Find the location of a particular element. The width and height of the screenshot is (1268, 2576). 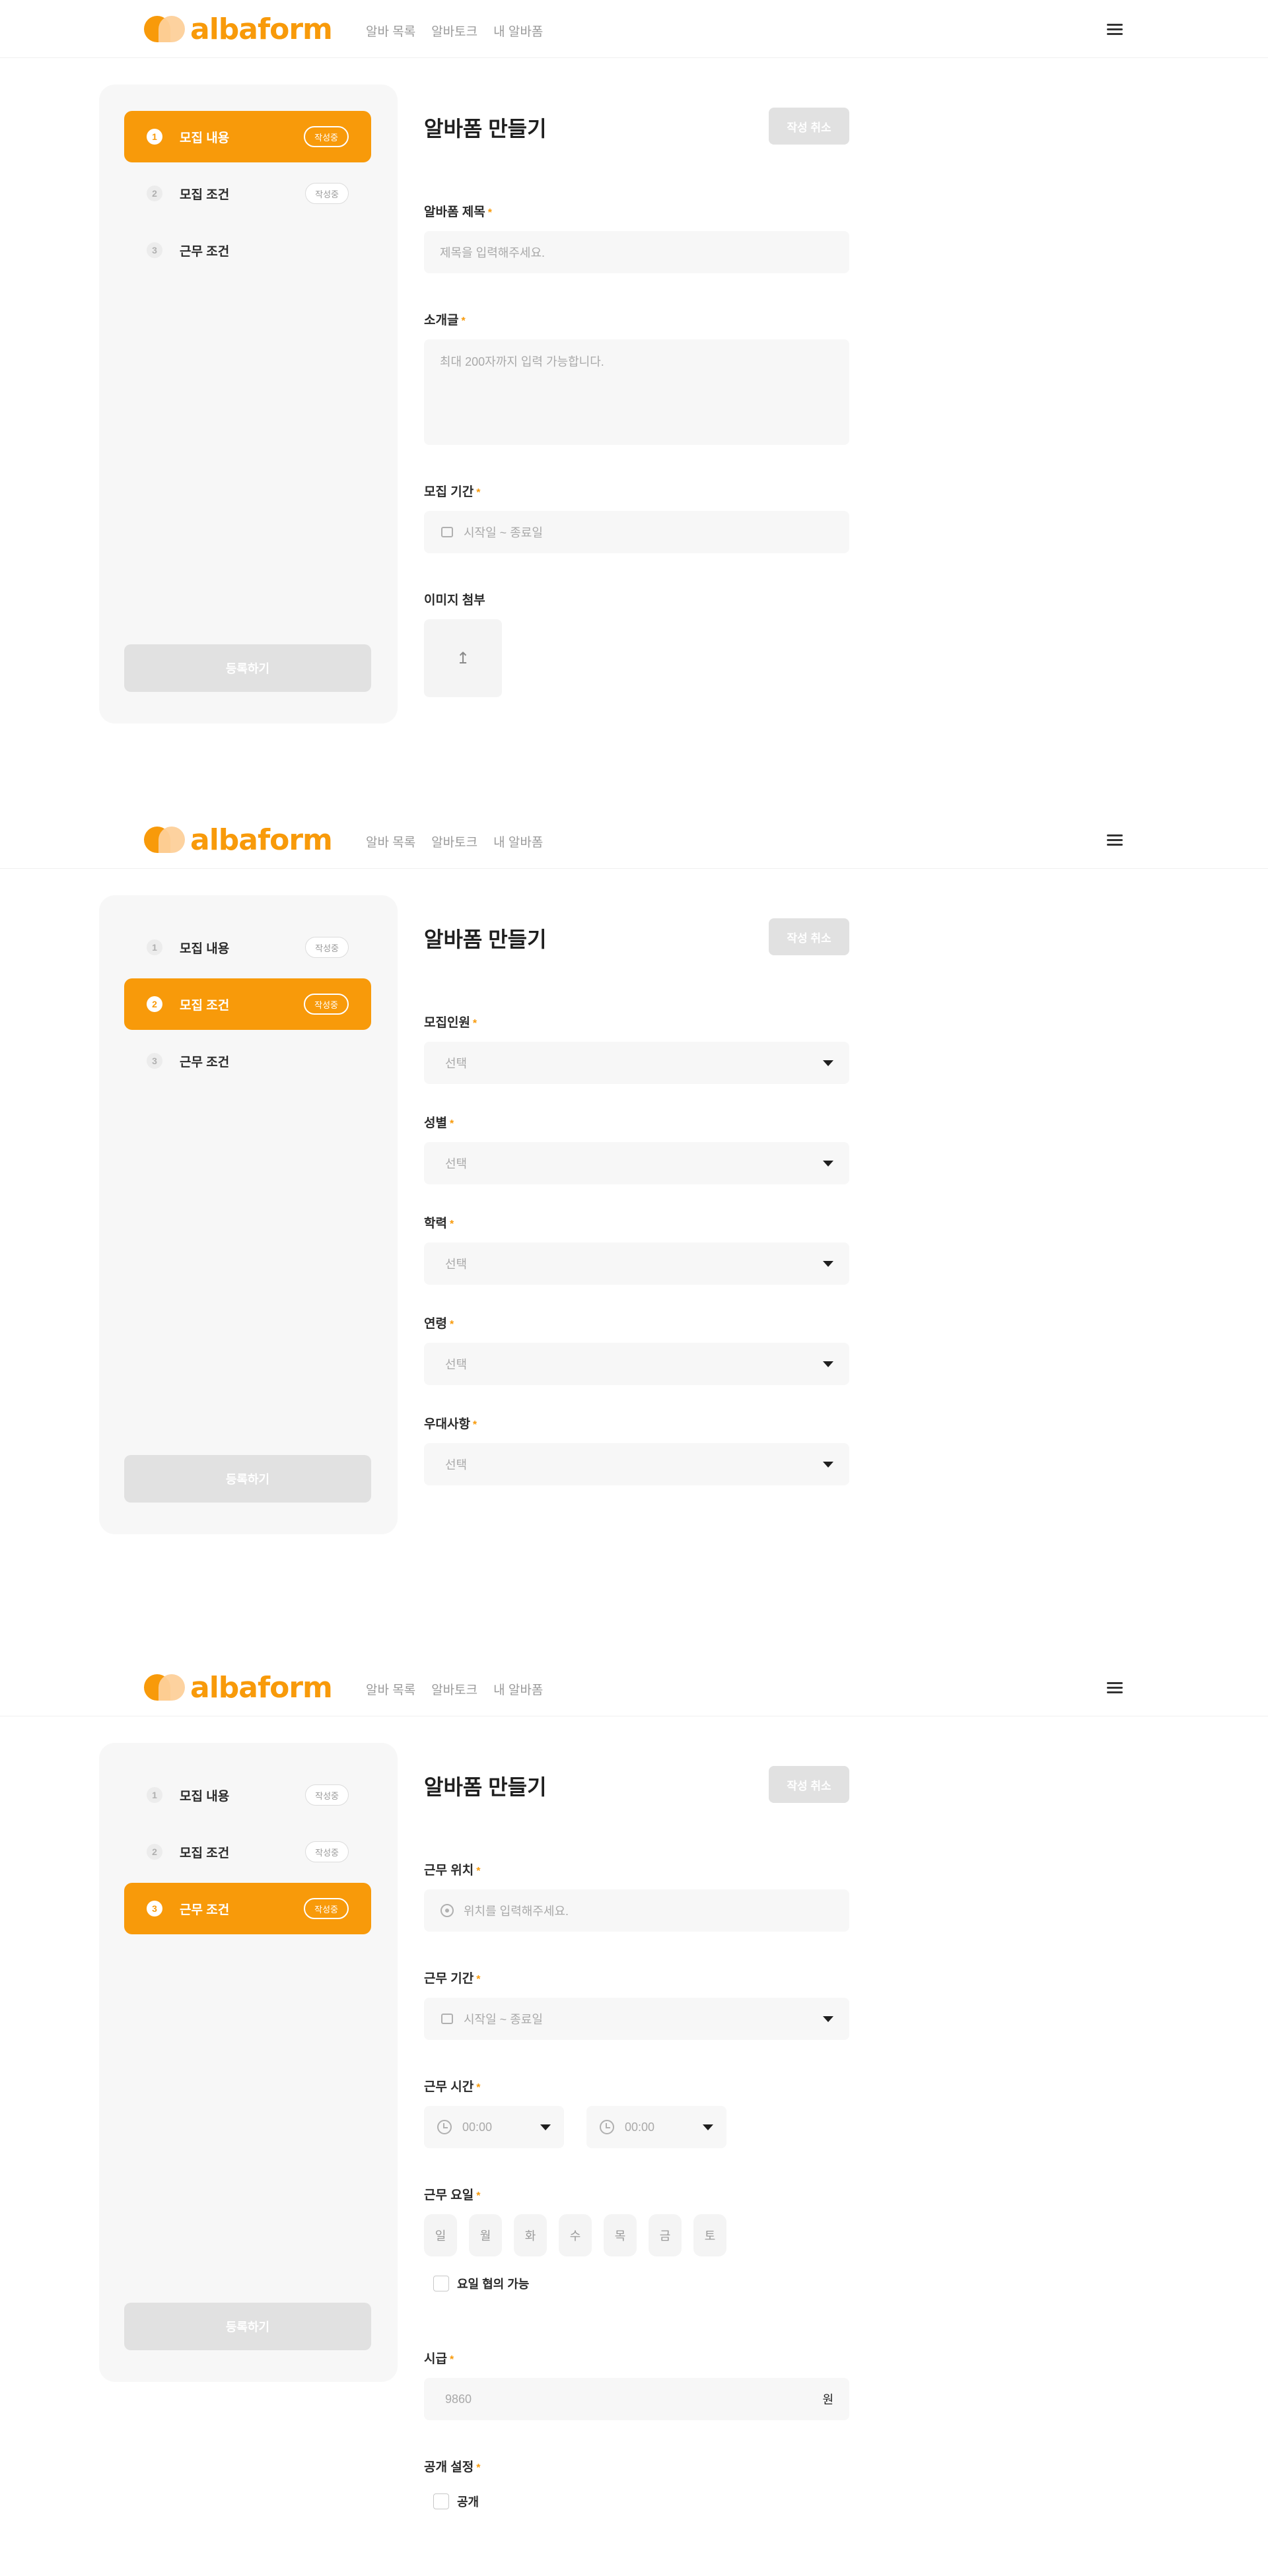

day-toggle-sat: 토 is located at coordinates (709, 2235).